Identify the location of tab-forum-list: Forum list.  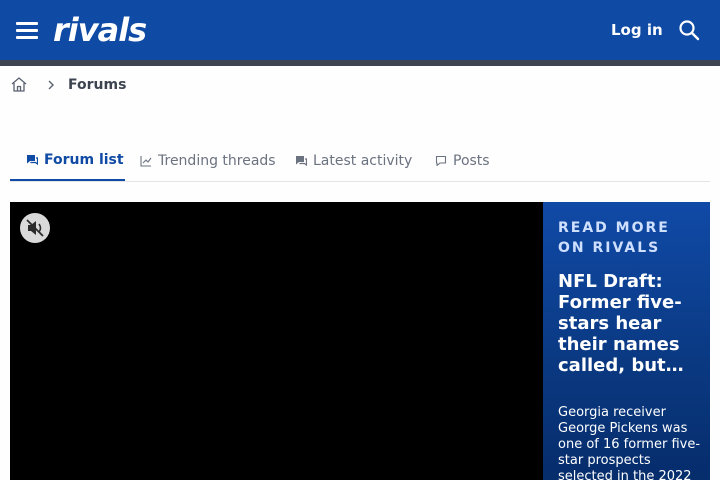
(67, 160).